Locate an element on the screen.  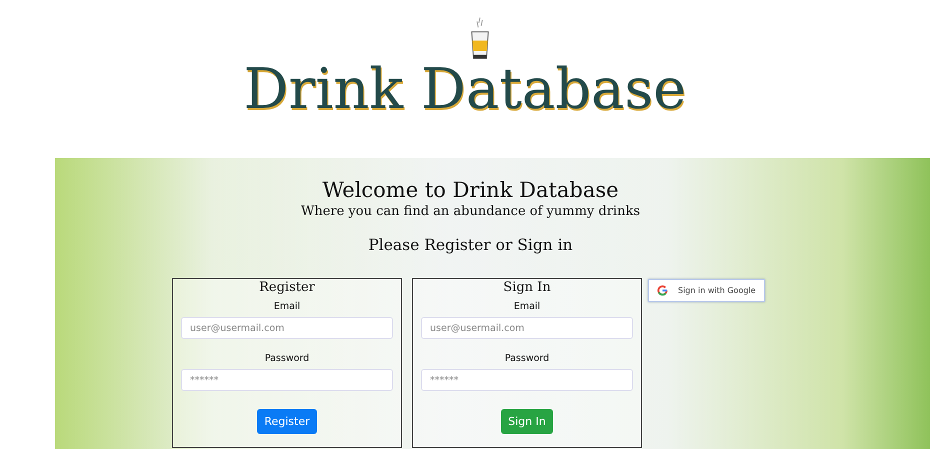
google-sign-in-button: Sign in with Google is located at coordinates (706, 290).